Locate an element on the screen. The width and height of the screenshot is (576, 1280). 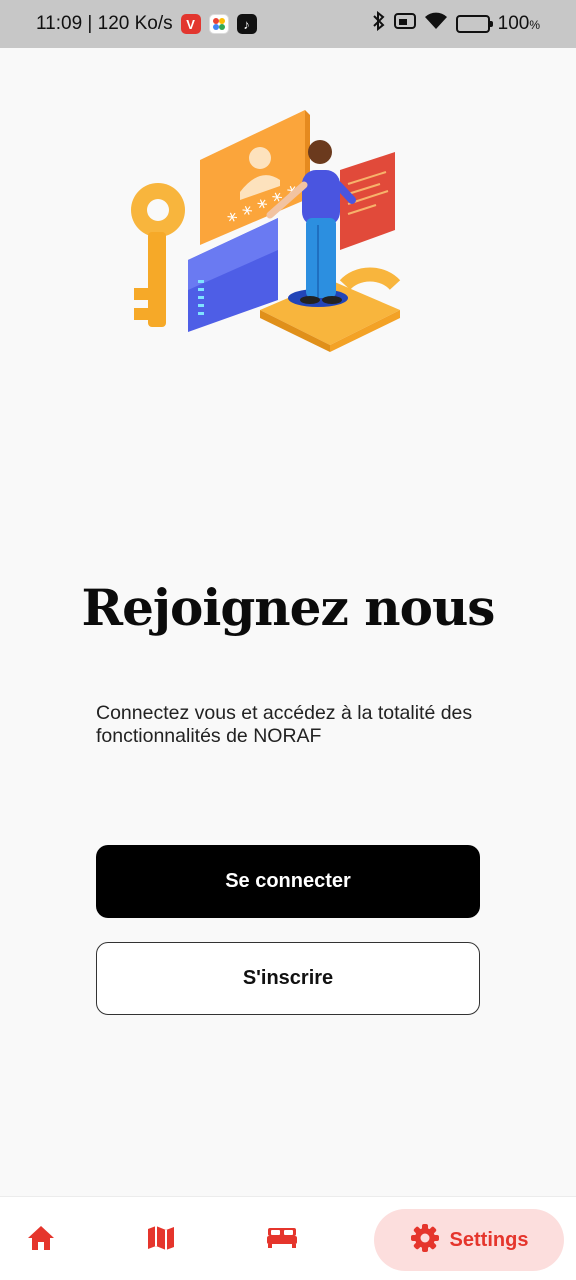
bed-icon is located at coordinates (282, 1240).